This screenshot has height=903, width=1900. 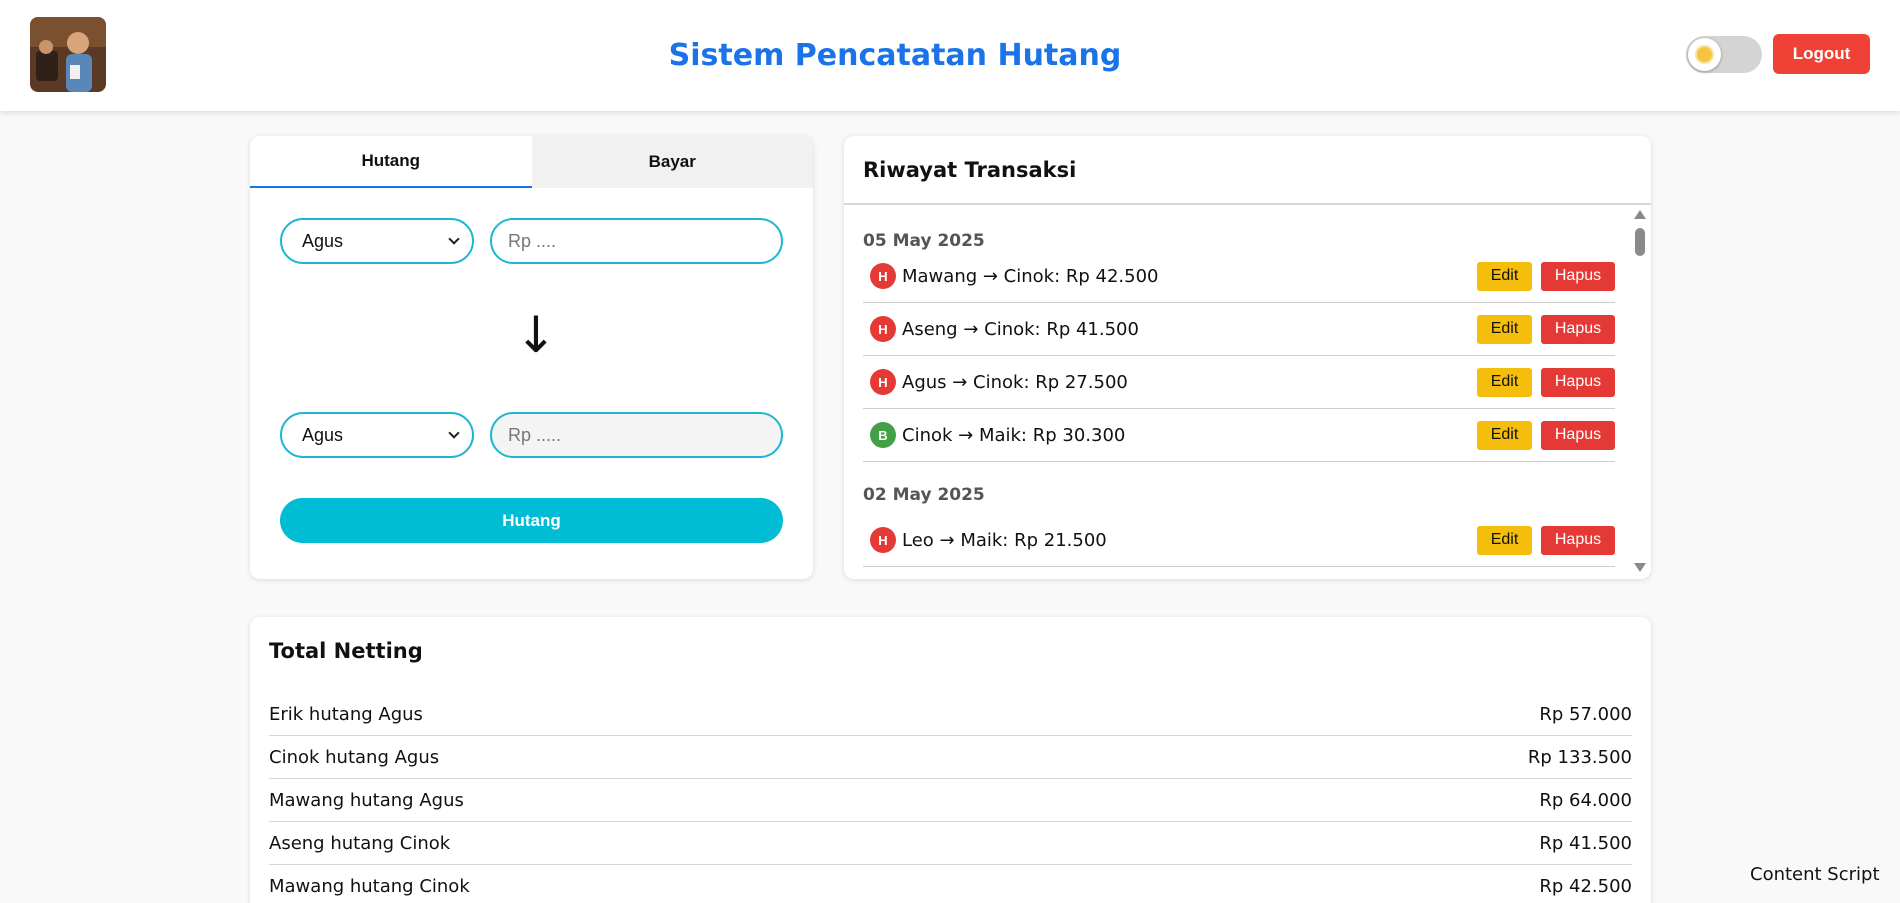 I want to click on from-person-select: Agus, so click(x=377, y=241).